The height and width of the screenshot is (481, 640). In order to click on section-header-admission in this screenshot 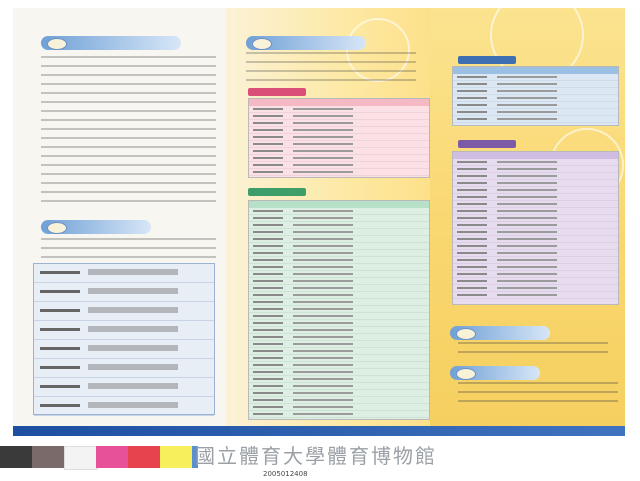, I will do `click(495, 373)`.